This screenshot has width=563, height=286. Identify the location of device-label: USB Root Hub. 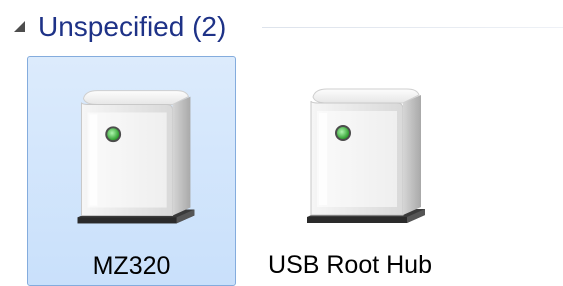
(350, 265).